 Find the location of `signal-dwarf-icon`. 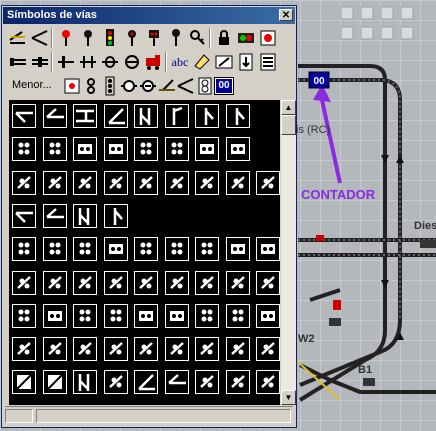

signal-dwarf-icon is located at coordinates (132, 38).